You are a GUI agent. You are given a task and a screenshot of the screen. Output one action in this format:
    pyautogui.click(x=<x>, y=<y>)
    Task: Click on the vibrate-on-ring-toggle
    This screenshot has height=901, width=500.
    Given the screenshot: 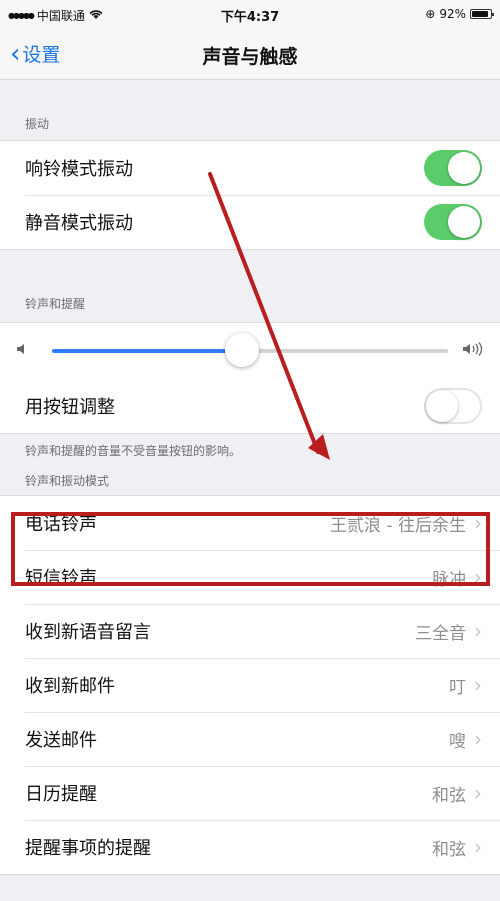 What is the action you would take?
    pyautogui.click(x=453, y=168)
    